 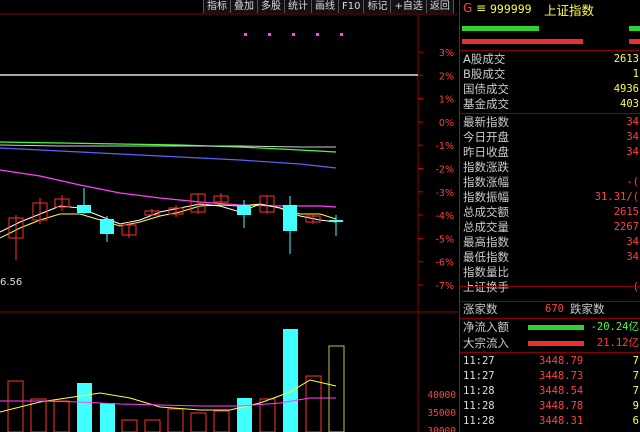 What do you see at coordinates (441, 395) in the screenshot?
I see `volume-tick-label: 40000` at bounding box center [441, 395].